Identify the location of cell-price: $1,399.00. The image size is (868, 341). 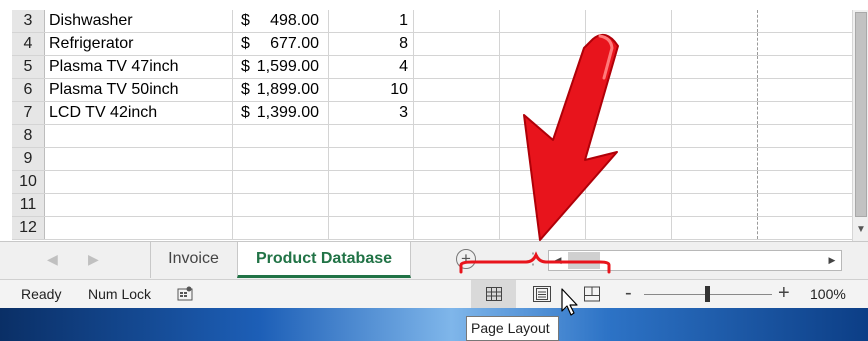
(281, 113).